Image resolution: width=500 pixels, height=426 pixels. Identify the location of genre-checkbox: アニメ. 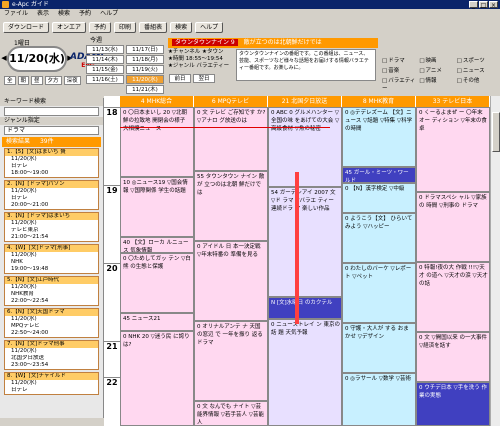
(437, 70).